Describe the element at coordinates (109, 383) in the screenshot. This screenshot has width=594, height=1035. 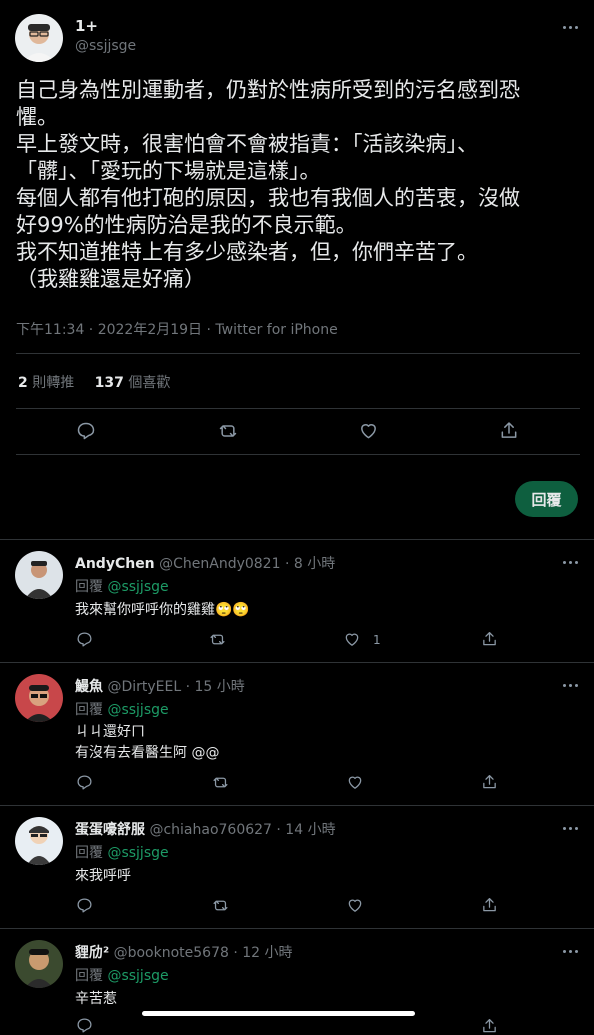
I see `likes-count: 137` at that location.